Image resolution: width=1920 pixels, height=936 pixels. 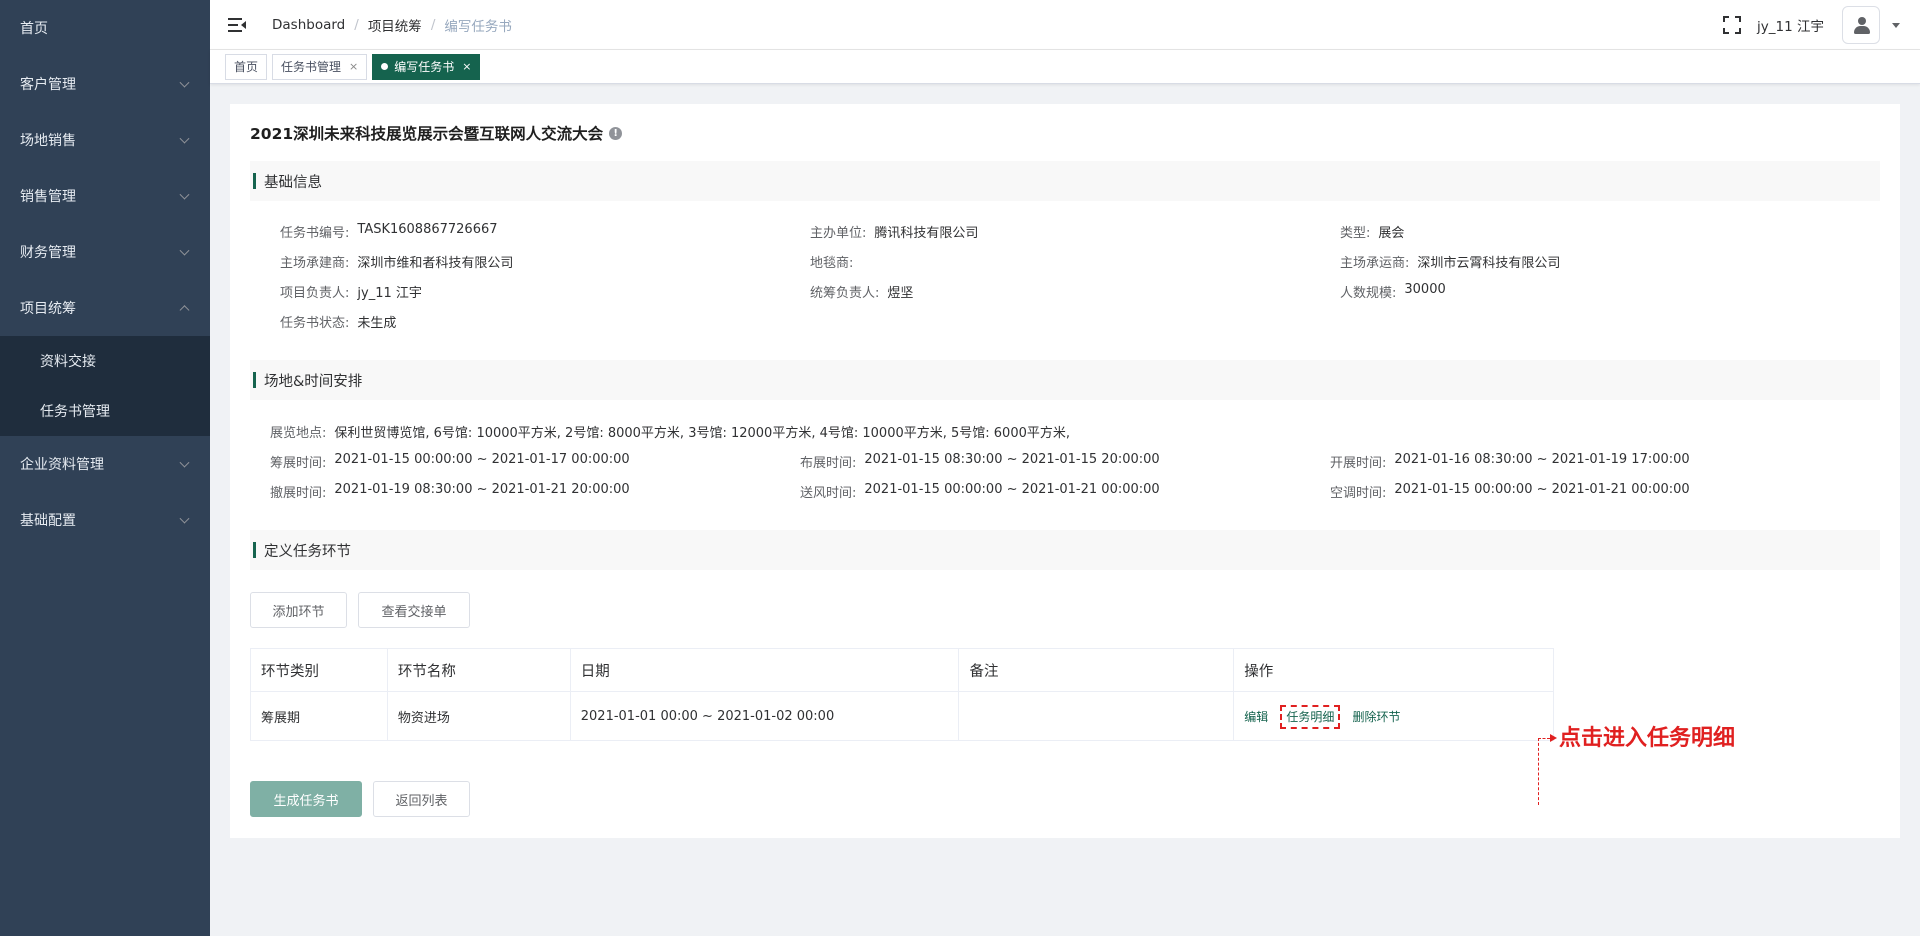 I want to click on submenu-projects: 资料交接 任务书管理, so click(x=105, y=386).